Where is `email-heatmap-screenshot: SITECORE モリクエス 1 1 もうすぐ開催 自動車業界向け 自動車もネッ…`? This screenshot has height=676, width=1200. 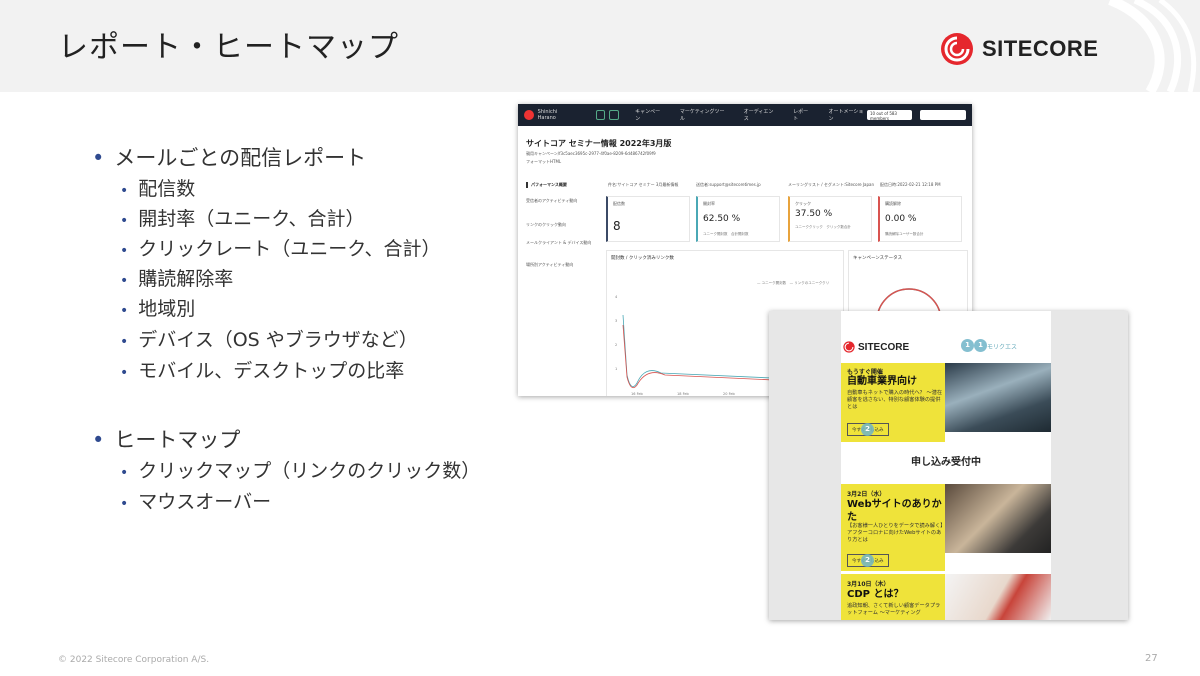
email-heatmap-screenshot: SITECORE モリクエス 1 1 もうすぐ開催 自動車業界向け 自動車もネッ… is located at coordinates (948, 465).